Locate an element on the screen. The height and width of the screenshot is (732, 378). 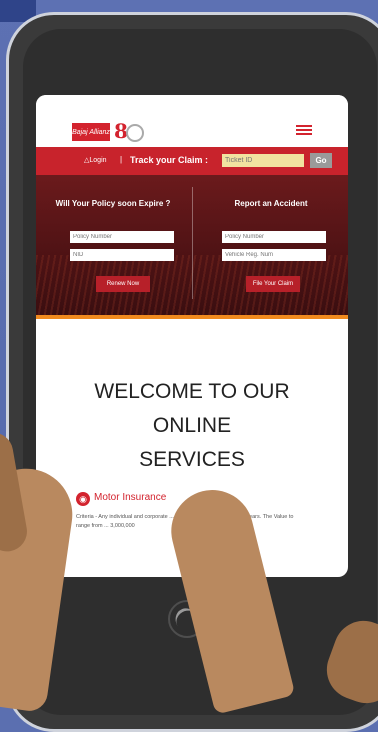
welcome-line-1: WELCOME TO OUR is located at coordinates (192, 391).